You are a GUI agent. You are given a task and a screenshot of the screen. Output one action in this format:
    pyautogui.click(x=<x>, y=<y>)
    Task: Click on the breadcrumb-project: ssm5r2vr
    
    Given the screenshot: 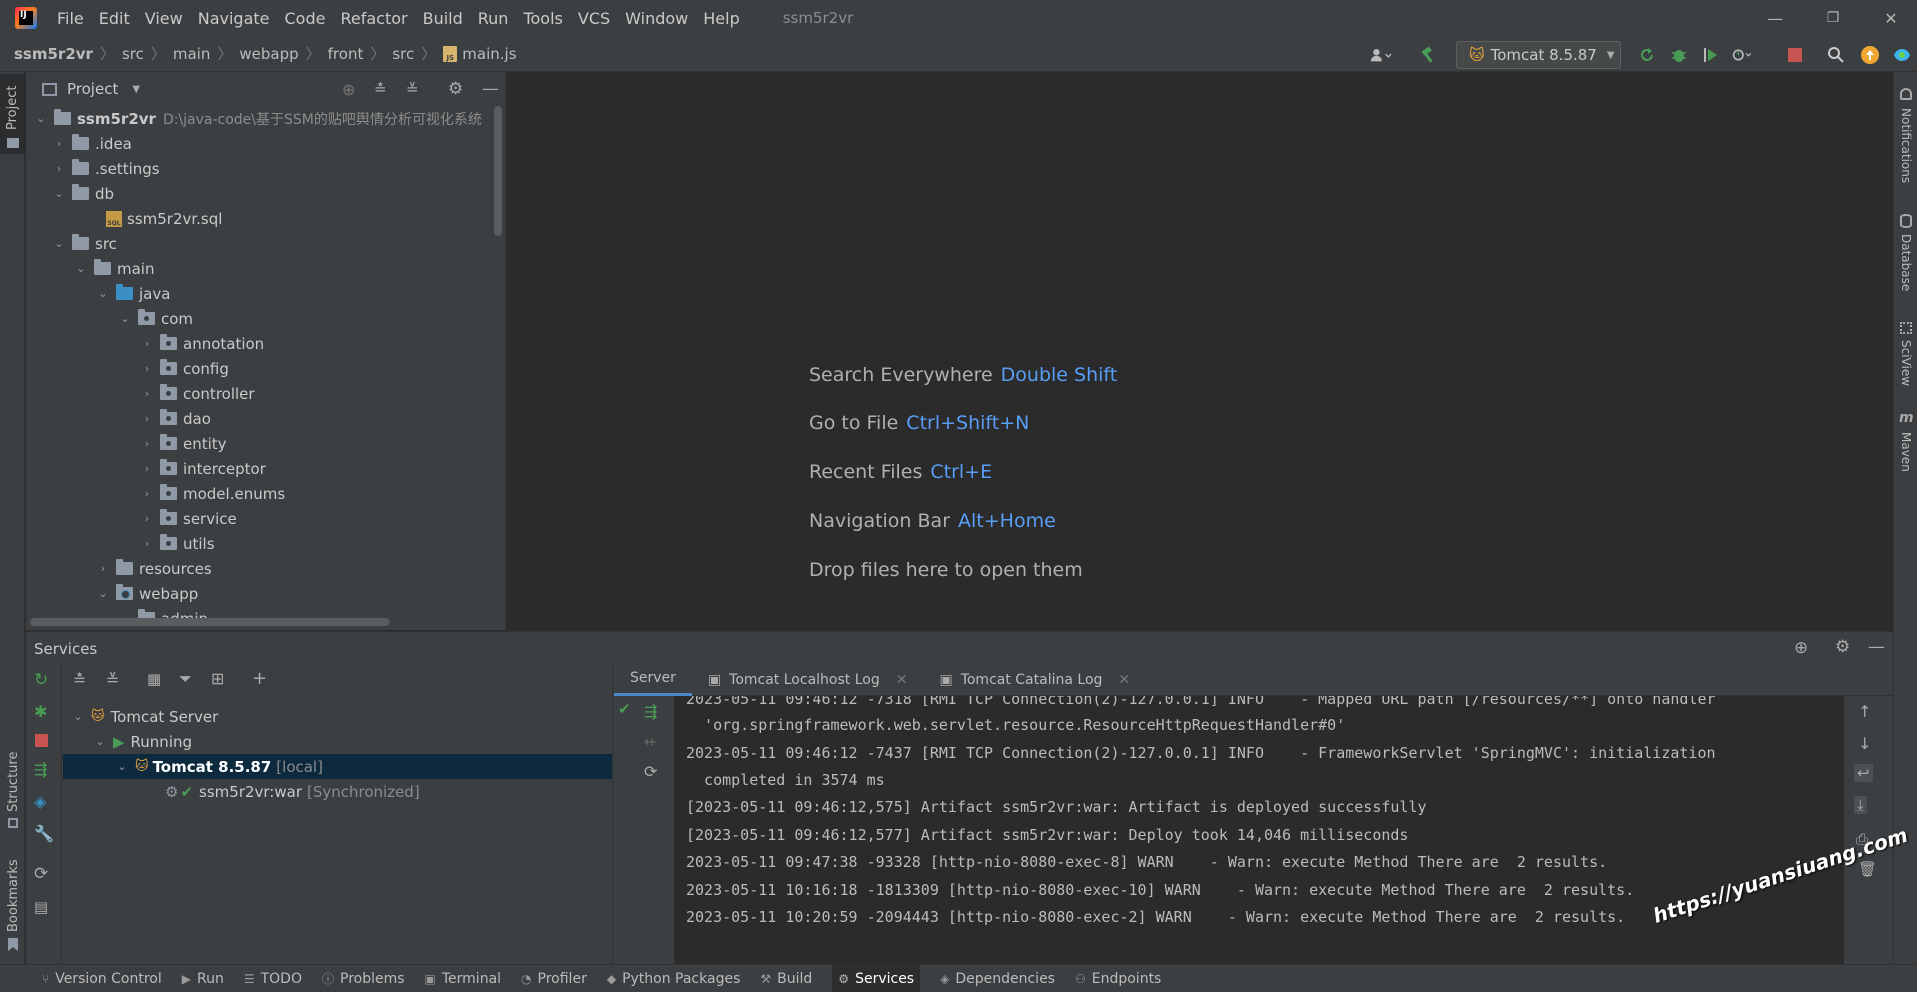 What is the action you would take?
    pyautogui.click(x=53, y=54)
    